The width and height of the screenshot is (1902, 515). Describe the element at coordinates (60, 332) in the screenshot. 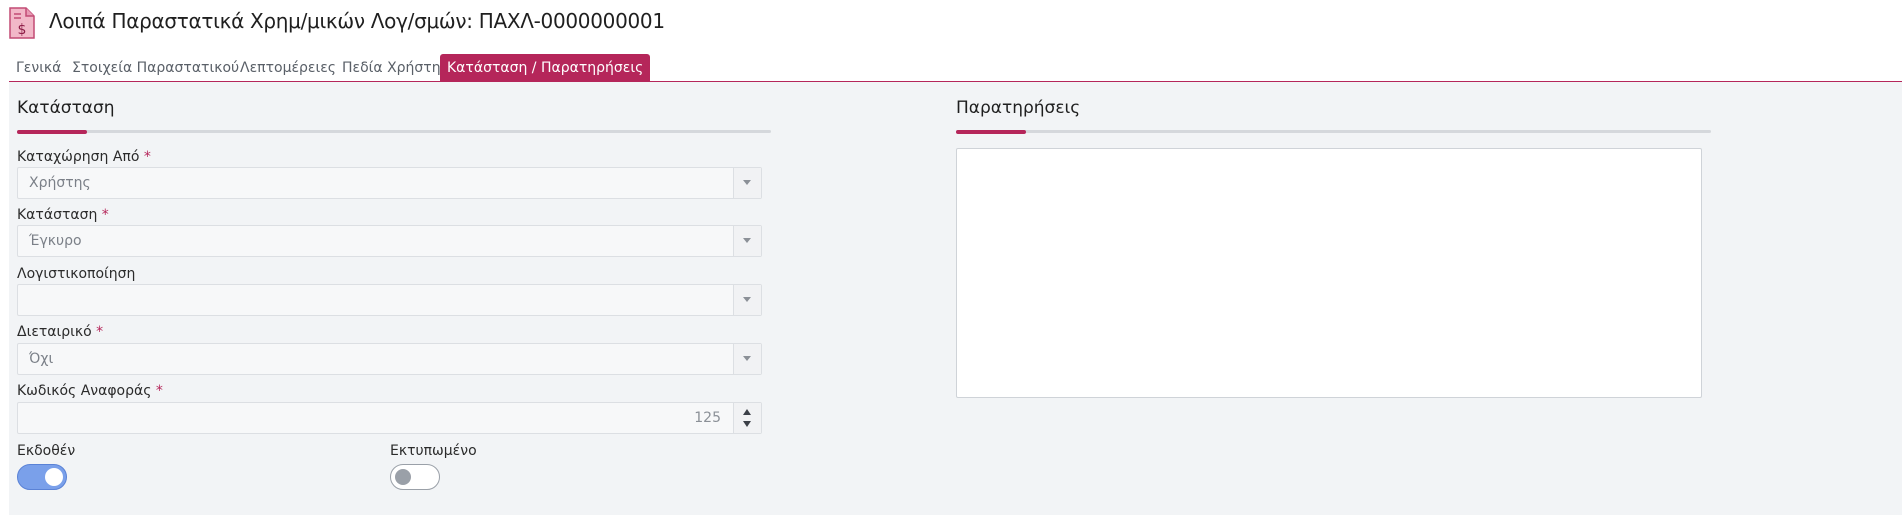

I see `intercompany-label: Διεταιρικό *` at that location.